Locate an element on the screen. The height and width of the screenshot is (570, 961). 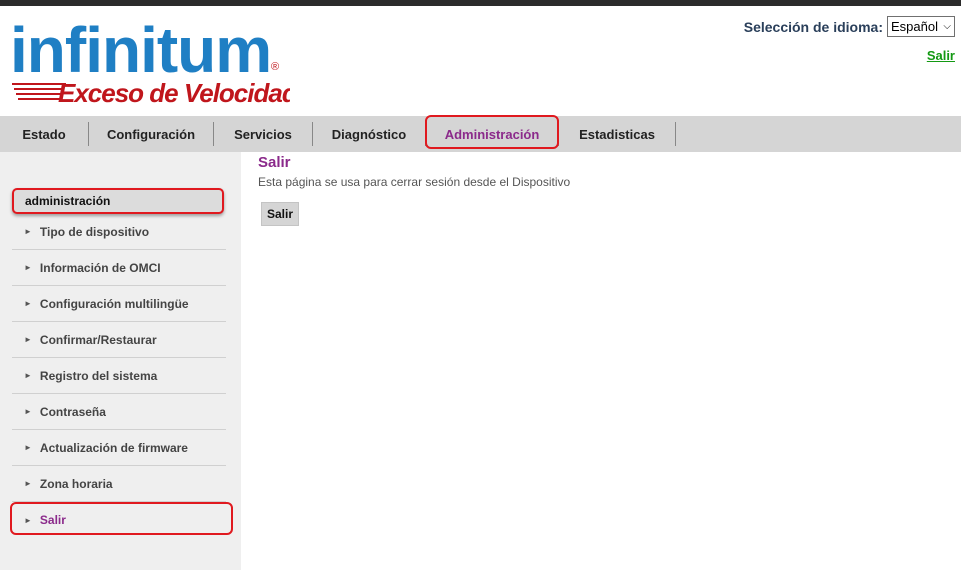
sidebar-item-label: Actualización de firmware is located at coordinates (113, 447).